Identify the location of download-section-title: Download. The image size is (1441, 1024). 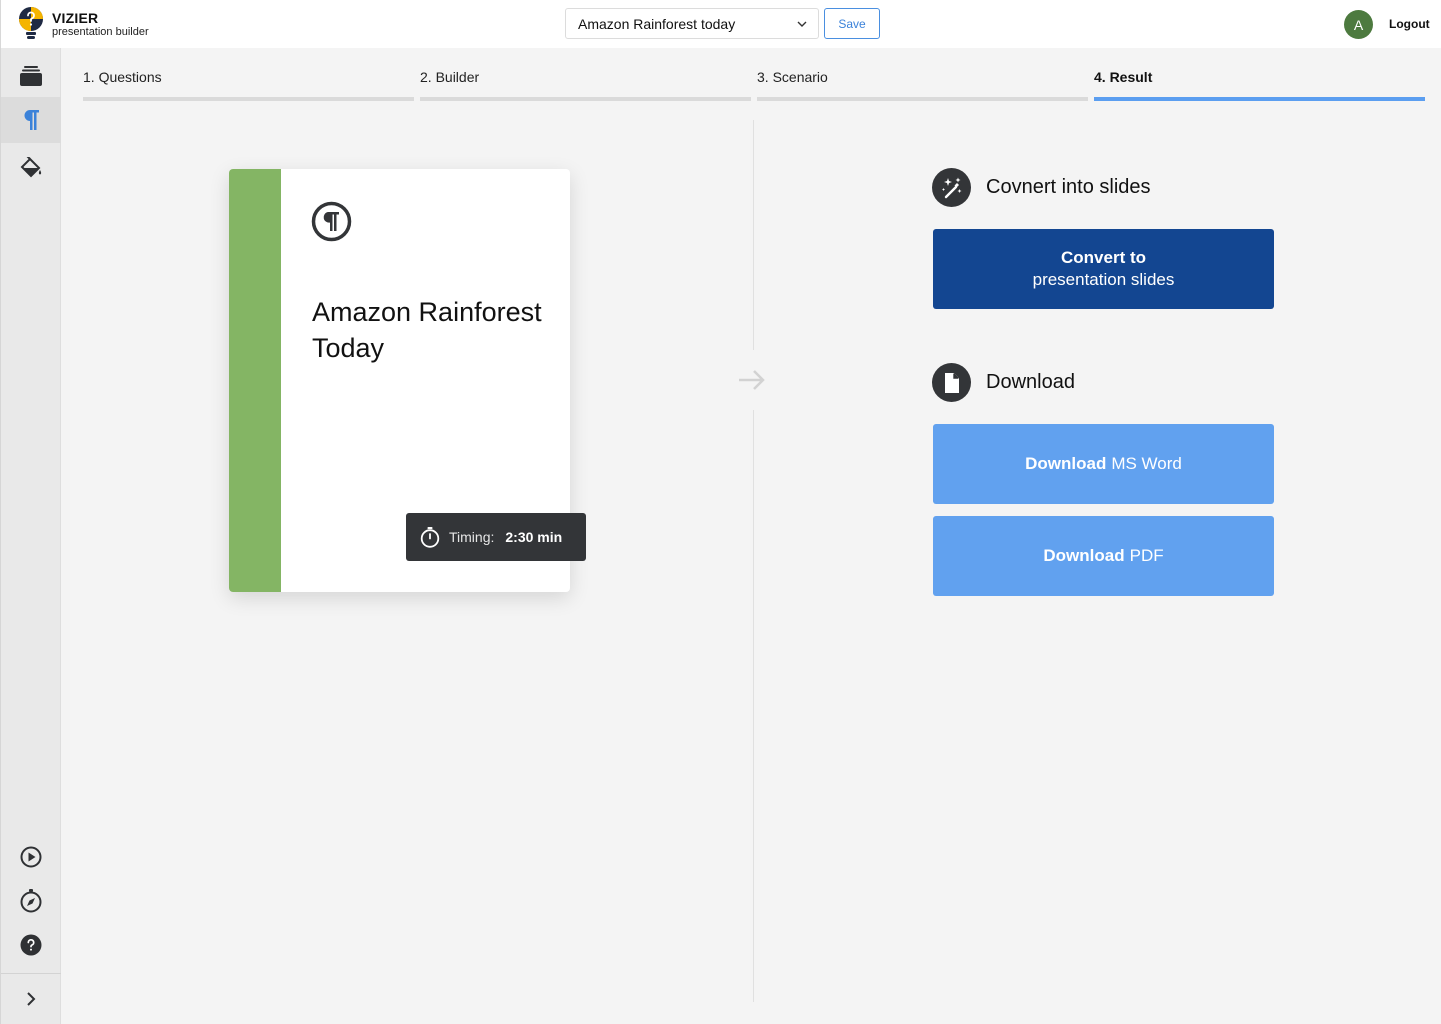
(1030, 382).